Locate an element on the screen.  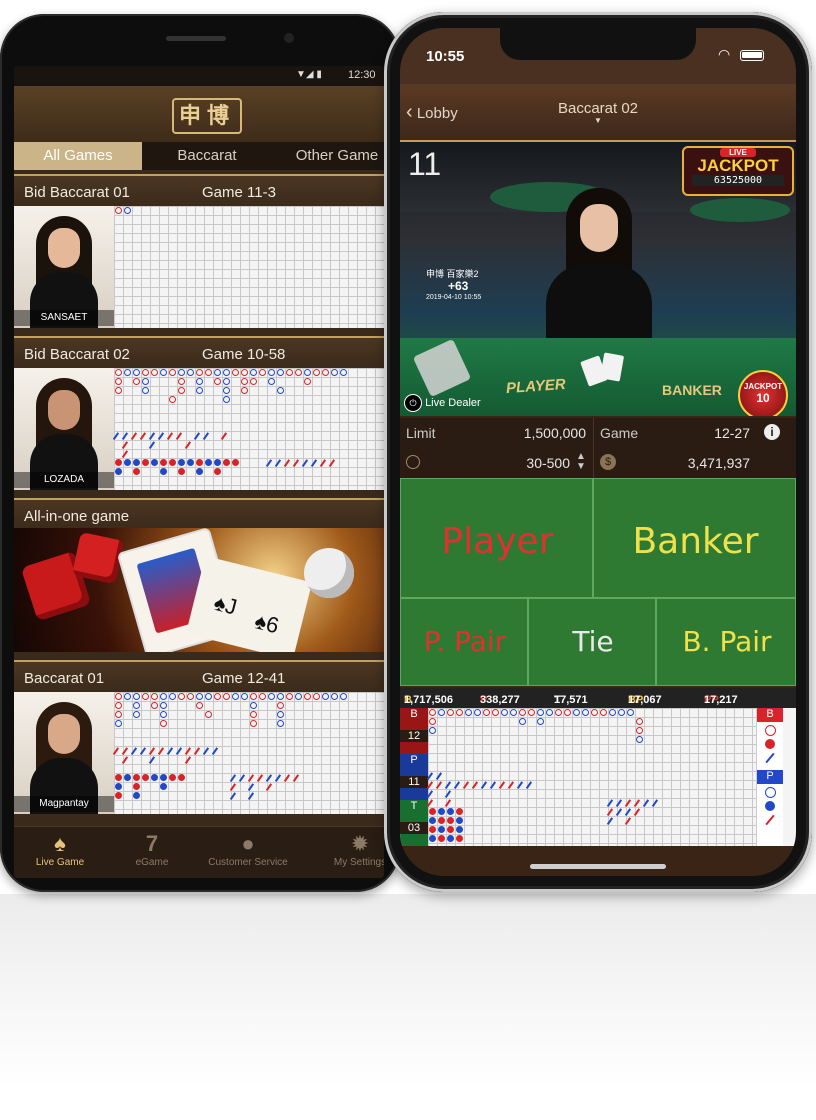
predict-banker-label: B is located at coordinates (770, 715).